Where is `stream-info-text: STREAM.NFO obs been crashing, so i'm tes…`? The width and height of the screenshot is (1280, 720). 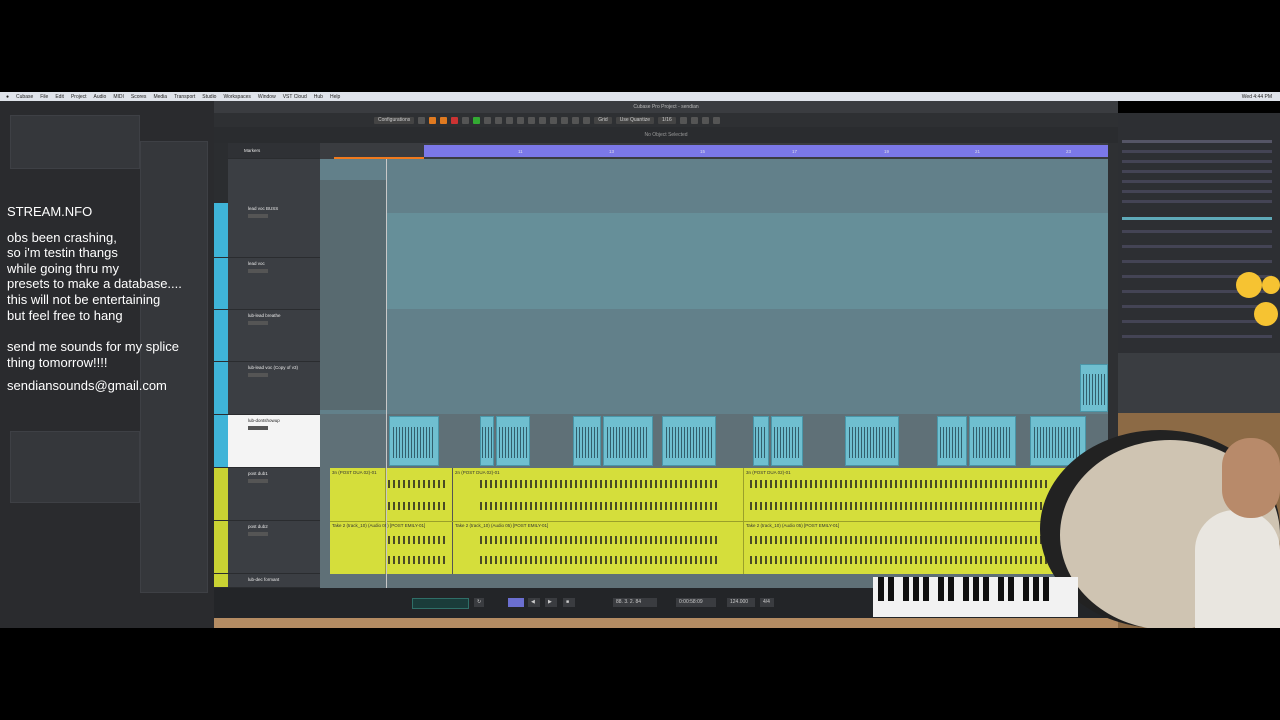 stream-info-text: STREAM.NFO obs been crashing, so i'm tes… is located at coordinates (109, 299).